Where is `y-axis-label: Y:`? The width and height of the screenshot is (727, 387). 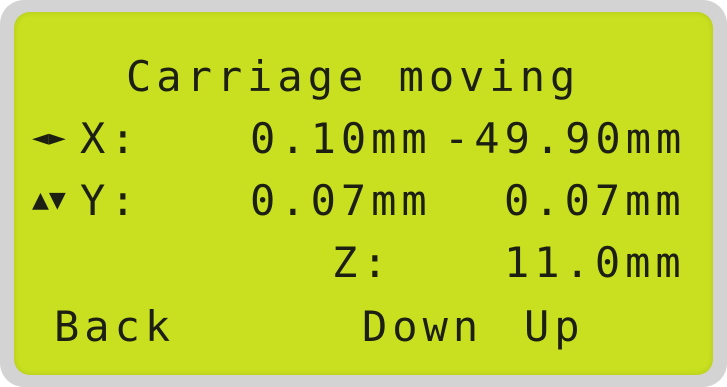
y-axis-label: Y: is located at coordinates (110, 200).